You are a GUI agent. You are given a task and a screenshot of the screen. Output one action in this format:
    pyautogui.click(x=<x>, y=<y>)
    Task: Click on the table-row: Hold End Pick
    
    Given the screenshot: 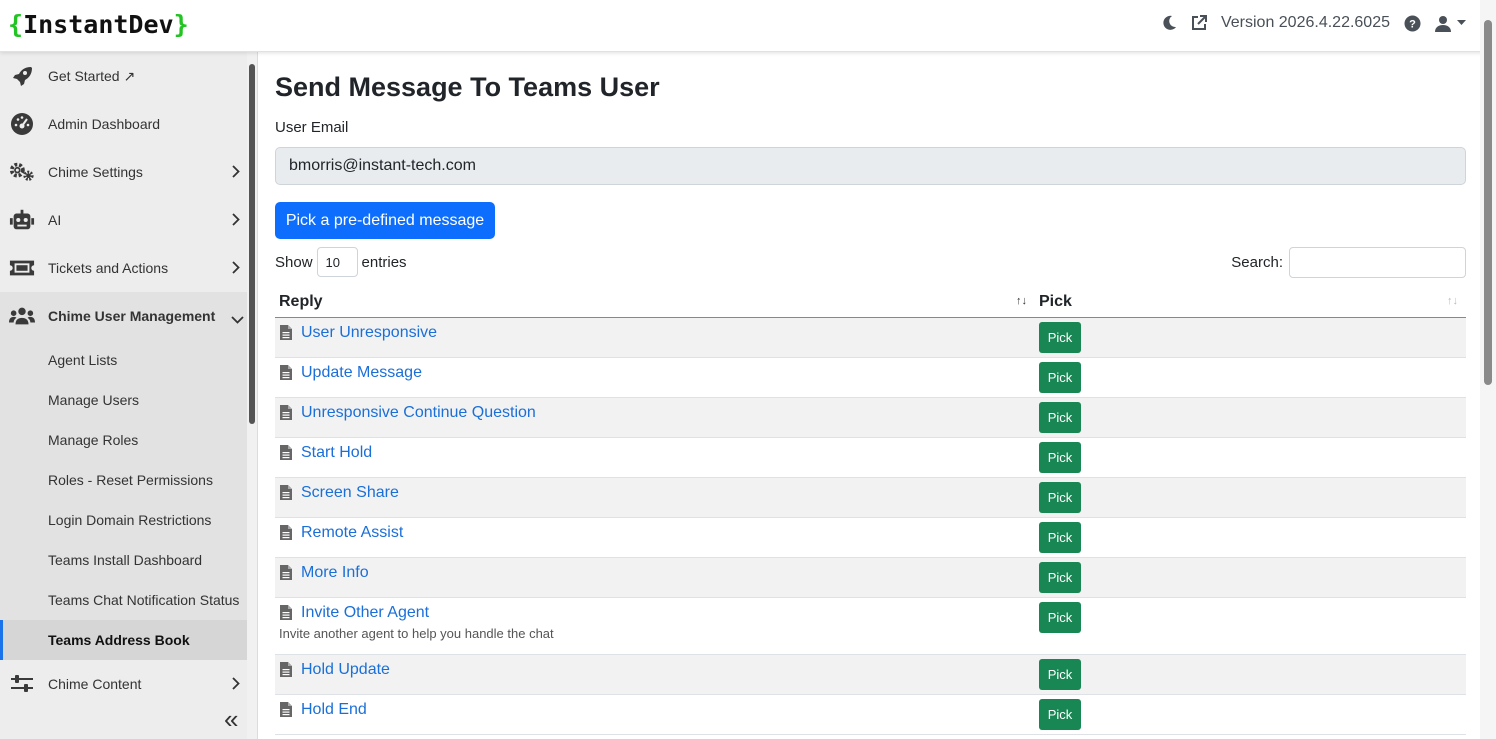 What is the action you would take?
    pyautogui.click(x=870, y=714)
    